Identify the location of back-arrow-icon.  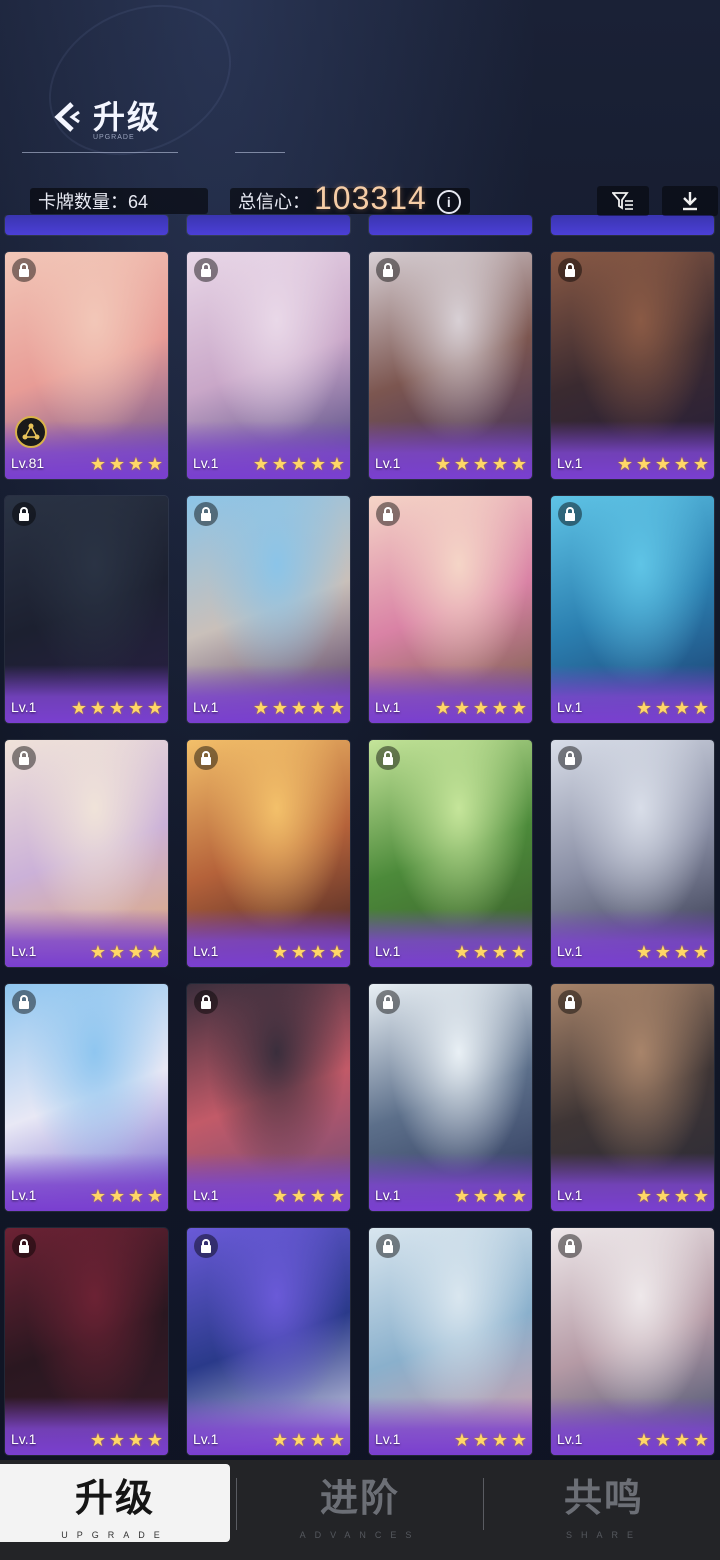
(67, 117).